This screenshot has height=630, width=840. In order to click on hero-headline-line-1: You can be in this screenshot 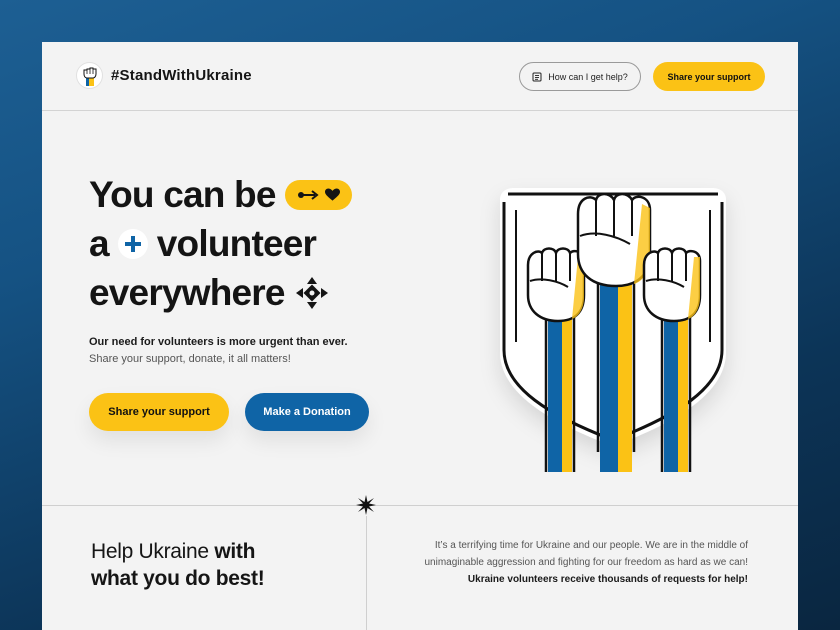, I will do `click(220, 195)`.